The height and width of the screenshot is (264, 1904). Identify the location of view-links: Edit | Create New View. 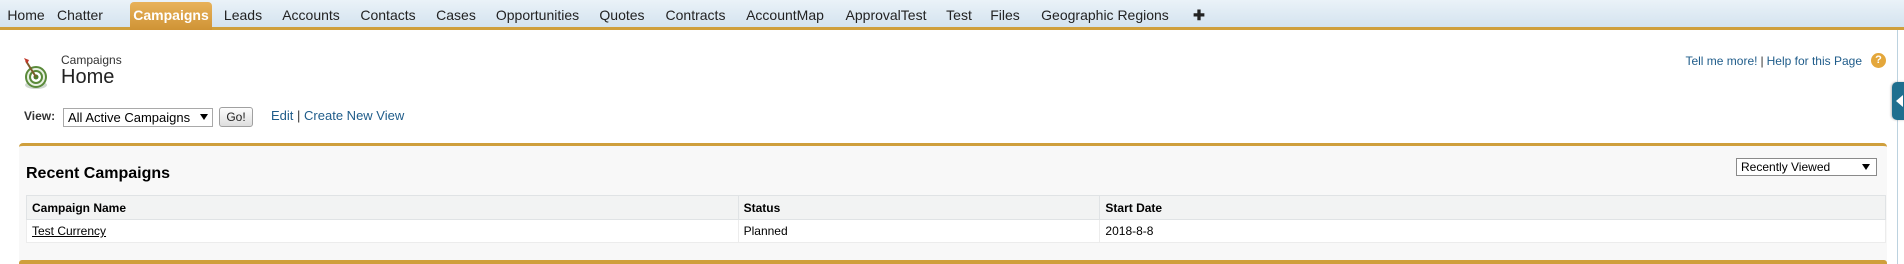
(337, 115).